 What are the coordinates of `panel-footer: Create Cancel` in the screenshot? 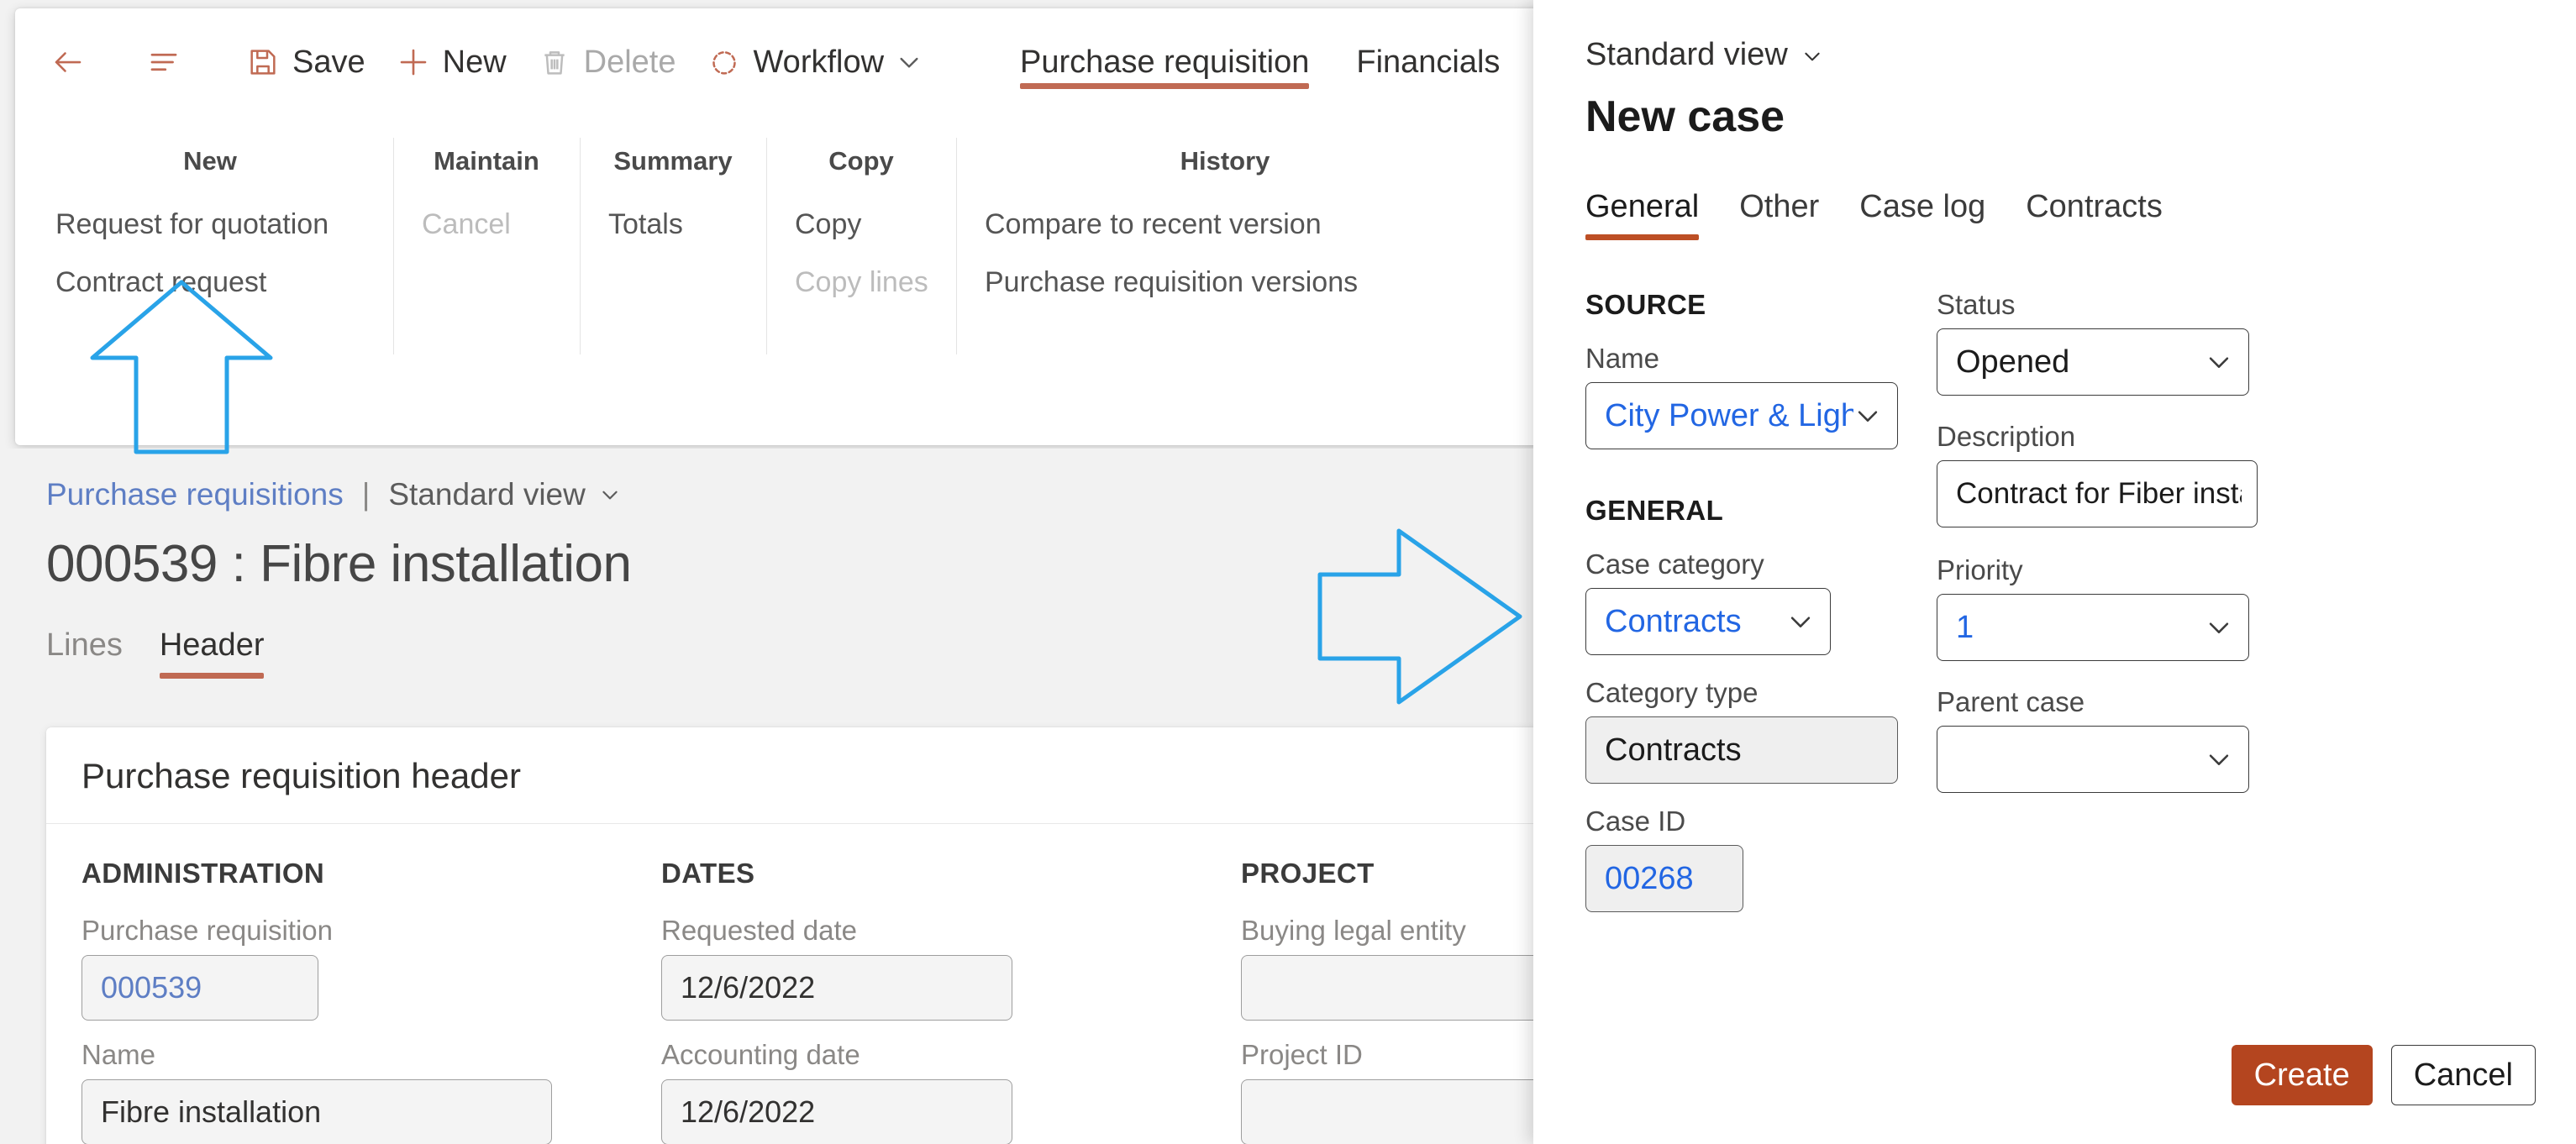 It's located at (2383, 1075).